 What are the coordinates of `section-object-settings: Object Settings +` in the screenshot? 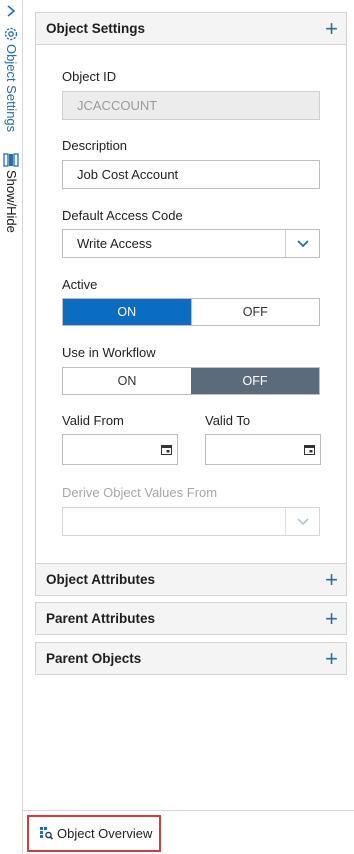 It's located at (191, 28).